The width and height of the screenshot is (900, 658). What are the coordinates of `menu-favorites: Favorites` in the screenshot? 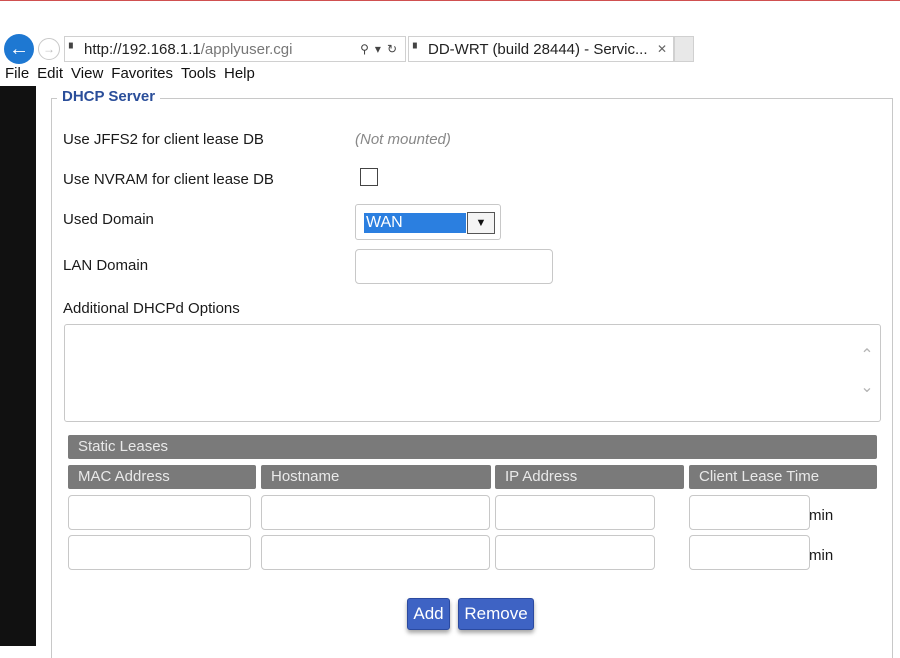 It's located at (141, 75).